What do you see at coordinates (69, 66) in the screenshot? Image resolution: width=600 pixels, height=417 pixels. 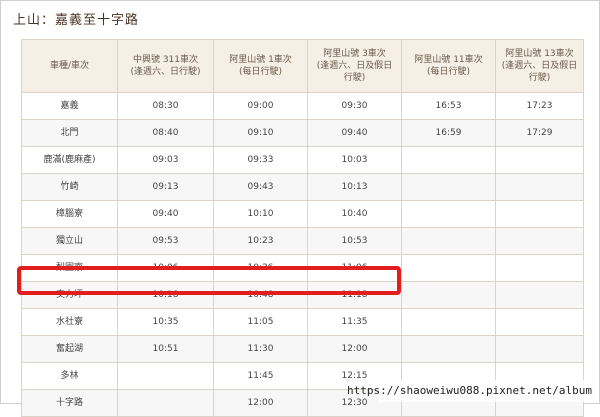 I see `header-station: 車種/車次` at bounding box center [69, 66].